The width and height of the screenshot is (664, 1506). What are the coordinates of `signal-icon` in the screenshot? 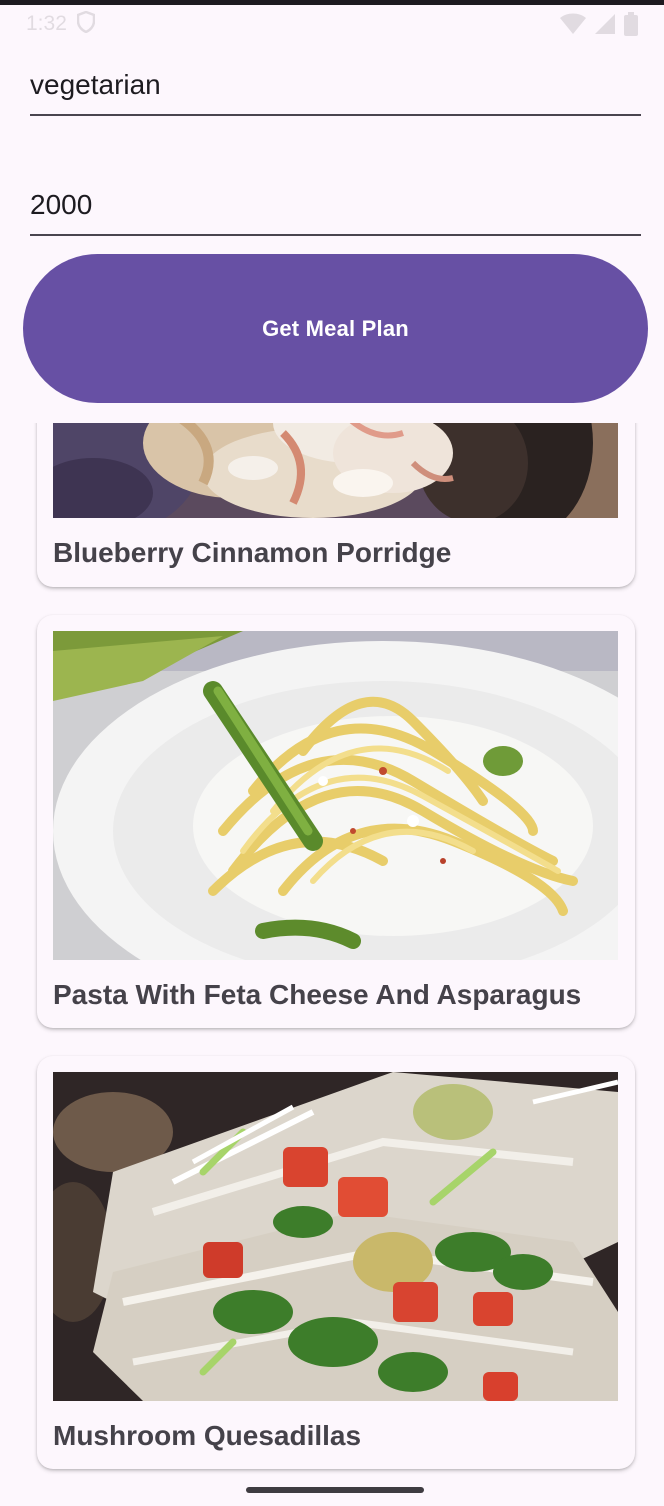 It's located at (605, 24).